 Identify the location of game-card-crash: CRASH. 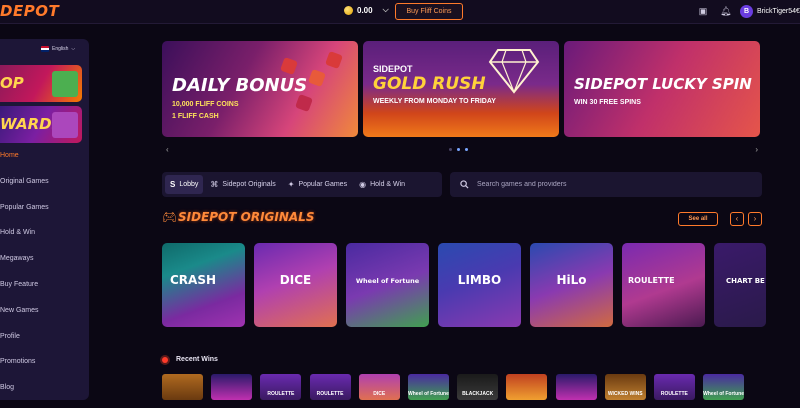
(203, 285).